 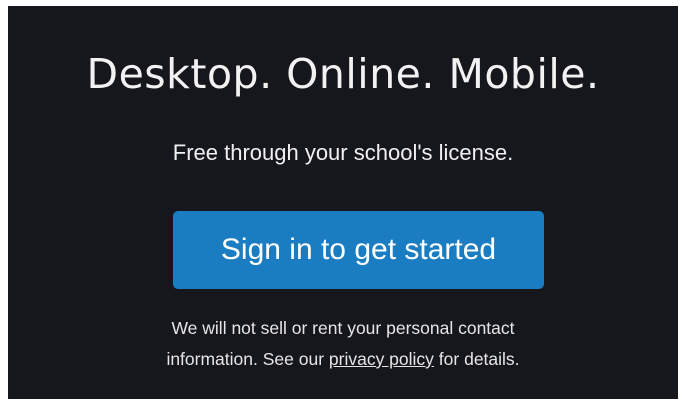 I want to click on headline: Desktop. Online. Mobile., so click(x=343, y=74).